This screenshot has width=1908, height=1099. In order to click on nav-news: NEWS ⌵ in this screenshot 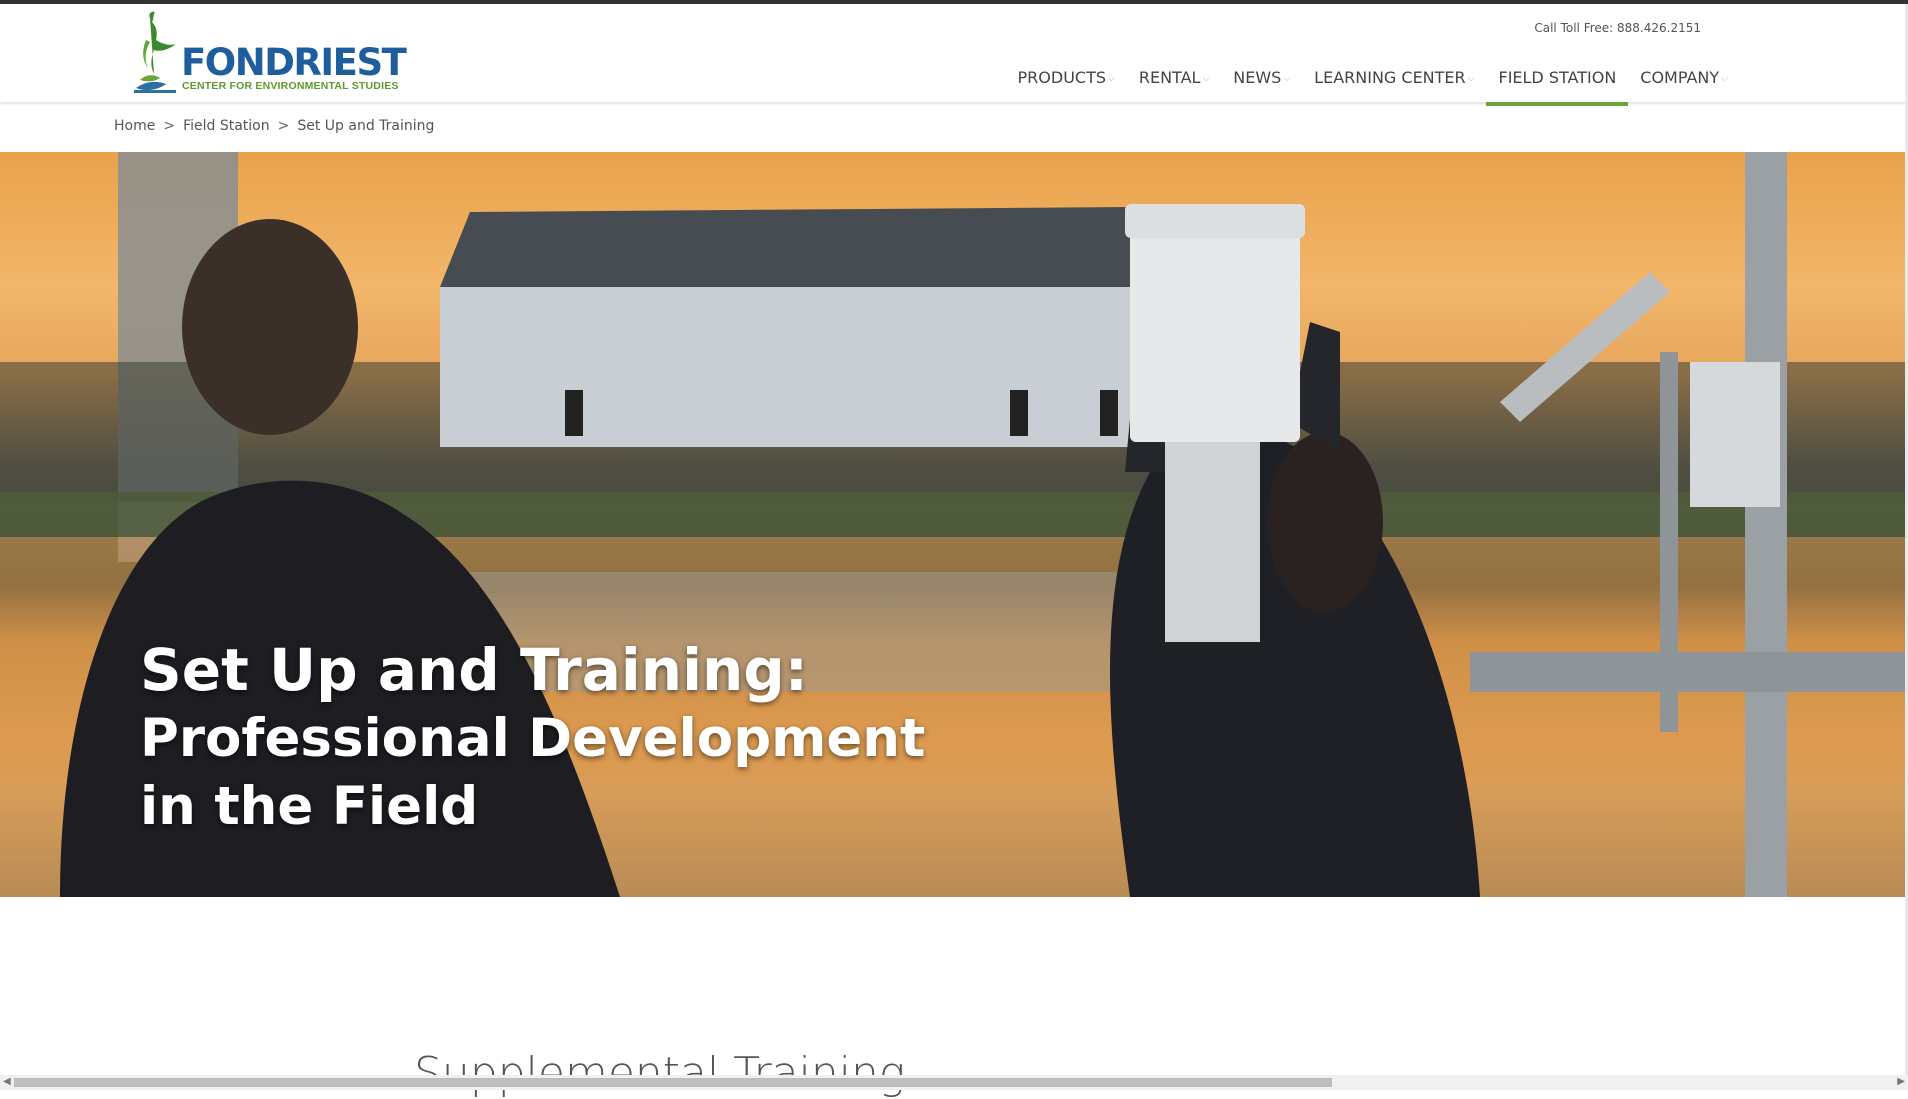, I will do `click(1261, 79)`.